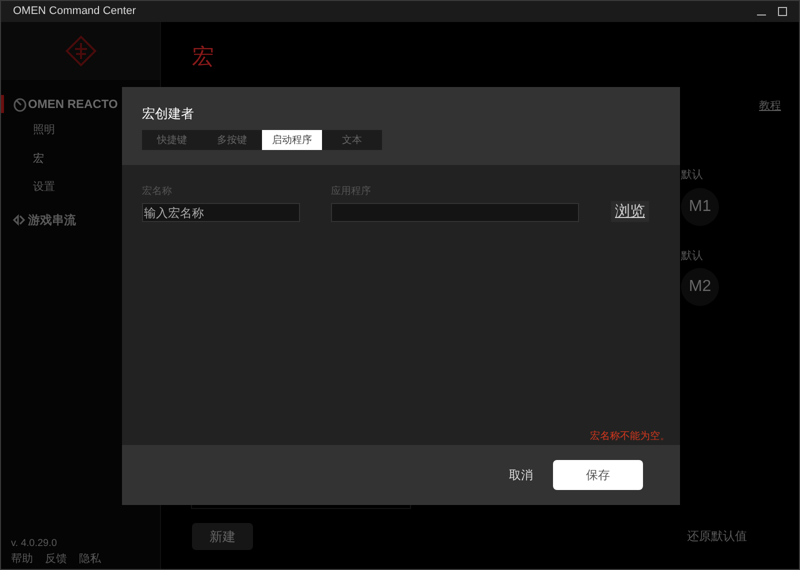  Describe the element at coordinates (598, 475) in the screenshot. I see `save-button: 保存` at that location.